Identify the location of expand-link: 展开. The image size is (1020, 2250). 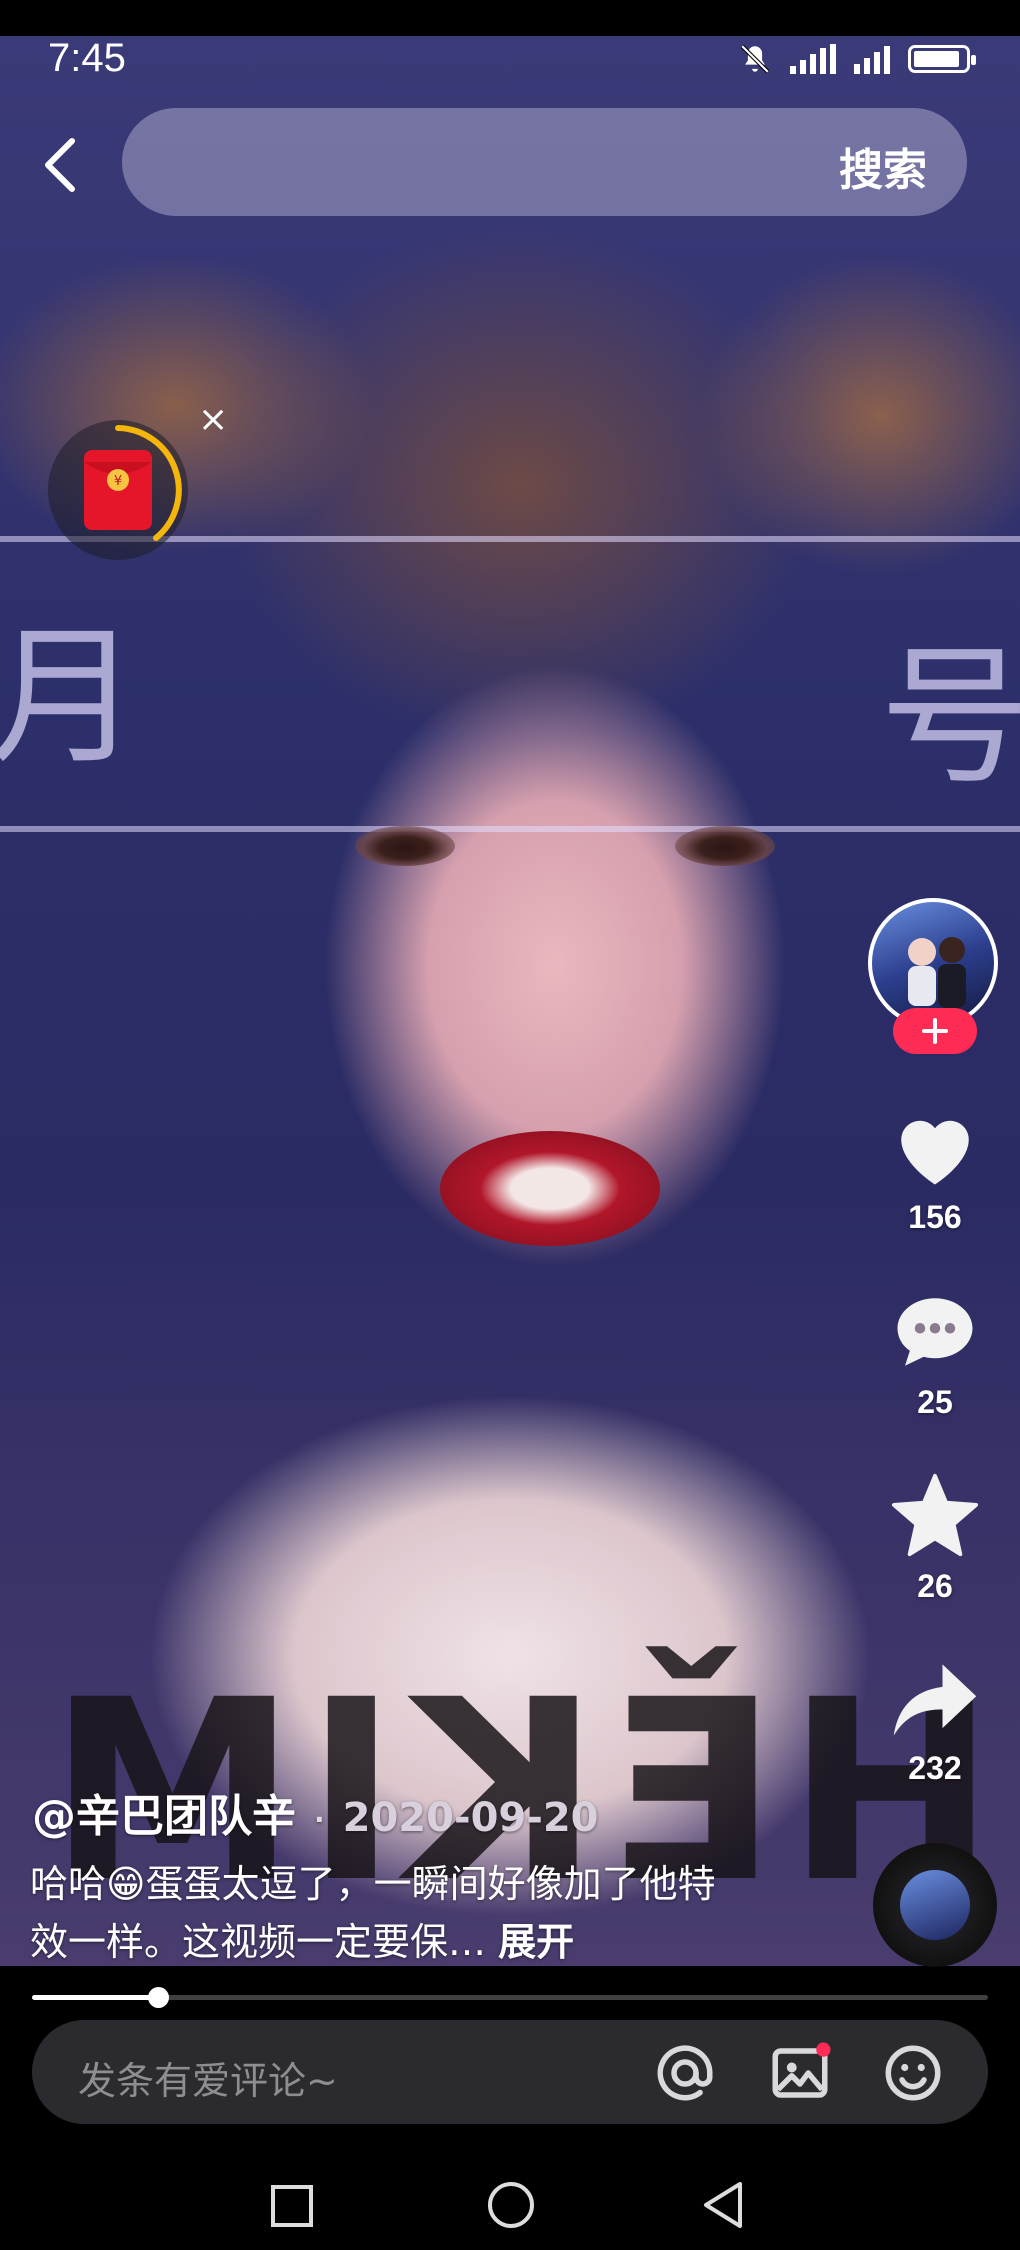
(536, 1942).